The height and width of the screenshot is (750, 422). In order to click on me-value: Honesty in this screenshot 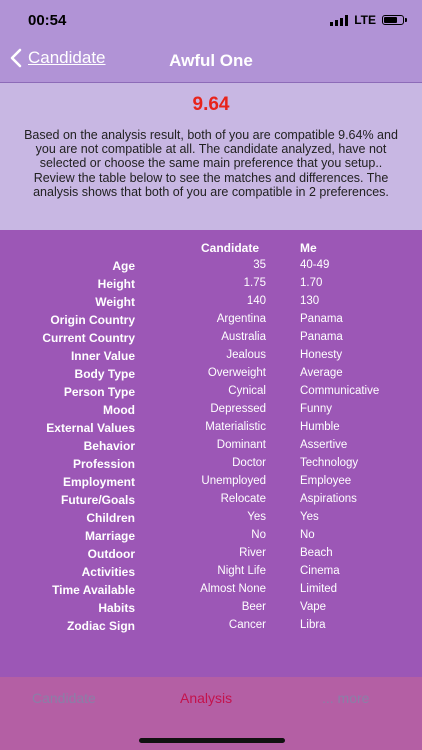, I will do `click(321, 355)`.